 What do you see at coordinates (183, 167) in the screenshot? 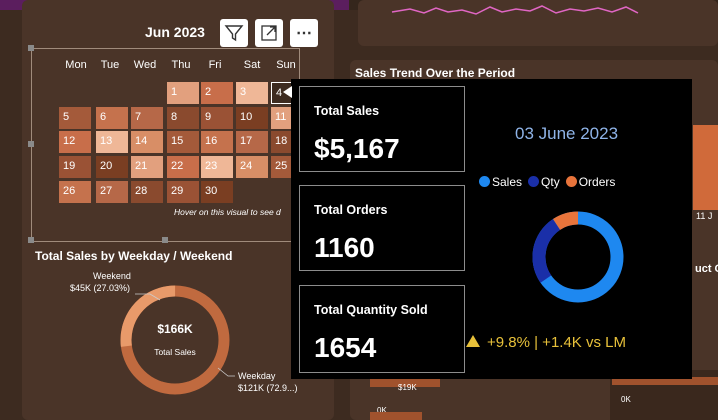
I see `calendar-day-22: 22` at bounding box center [183, 167].